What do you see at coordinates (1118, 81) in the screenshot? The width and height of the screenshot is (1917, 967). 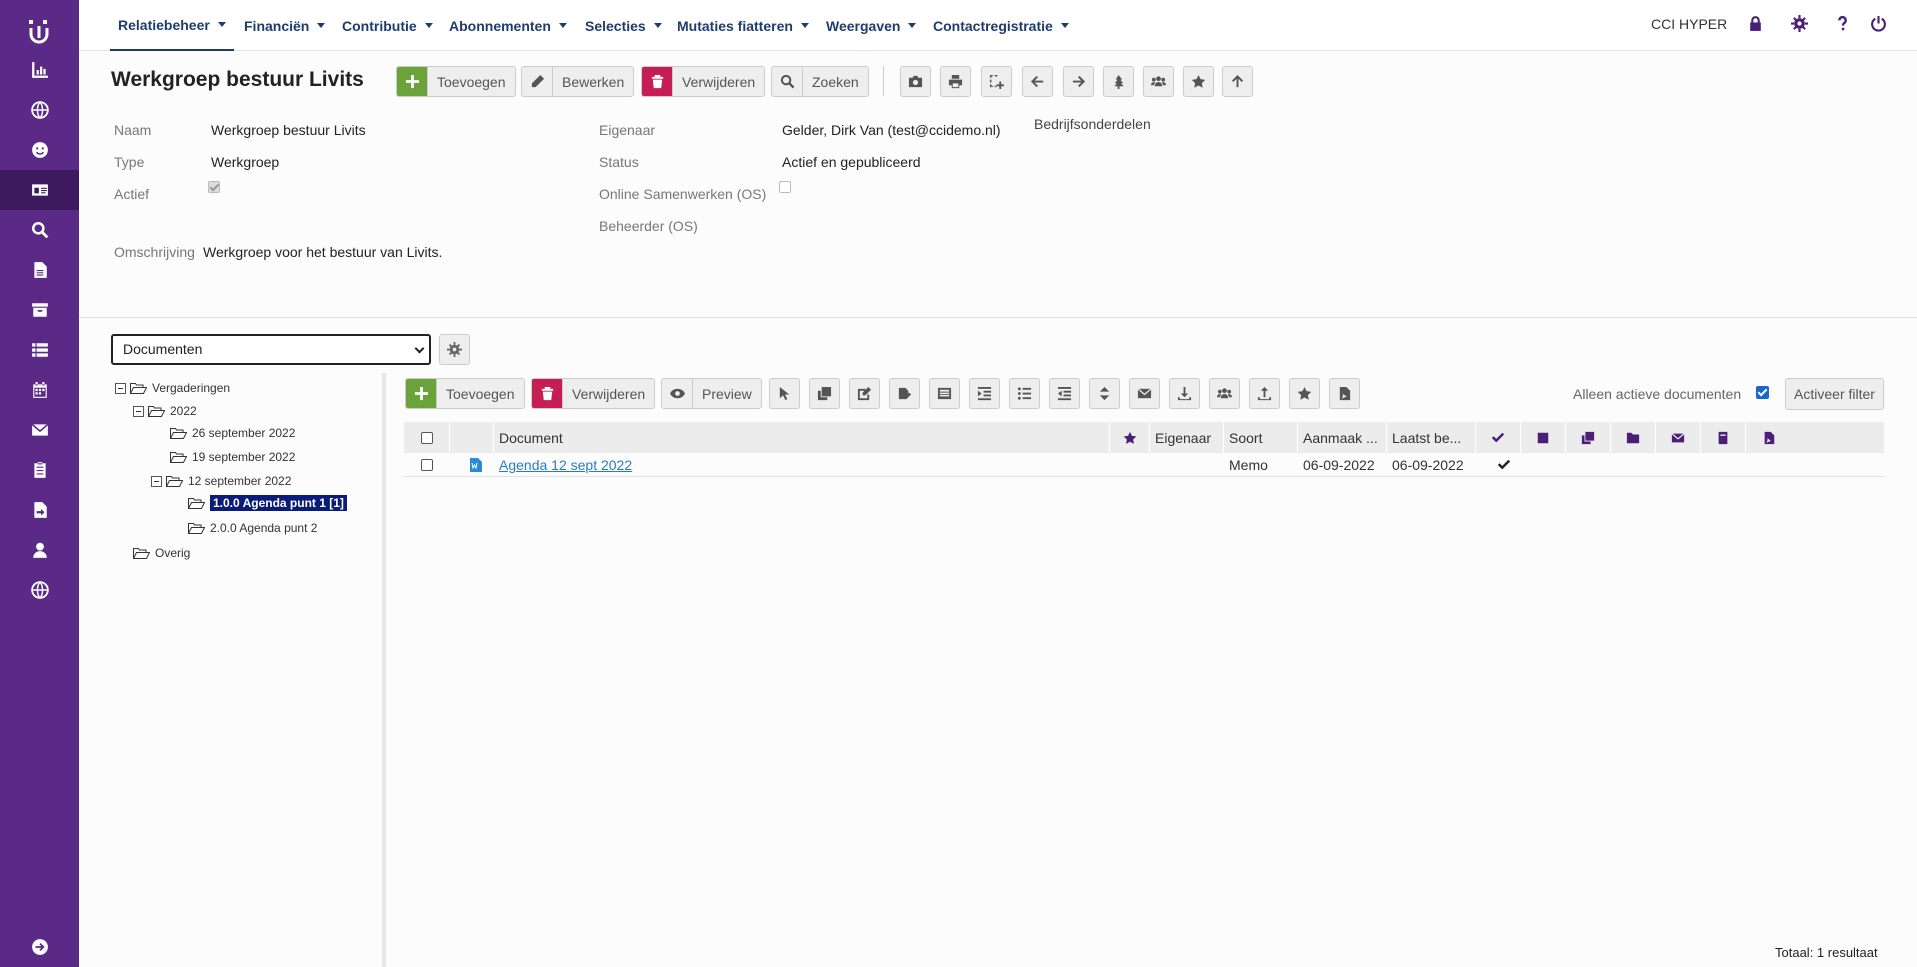 I see `tree-icon` at bounding box center [1118, 81].